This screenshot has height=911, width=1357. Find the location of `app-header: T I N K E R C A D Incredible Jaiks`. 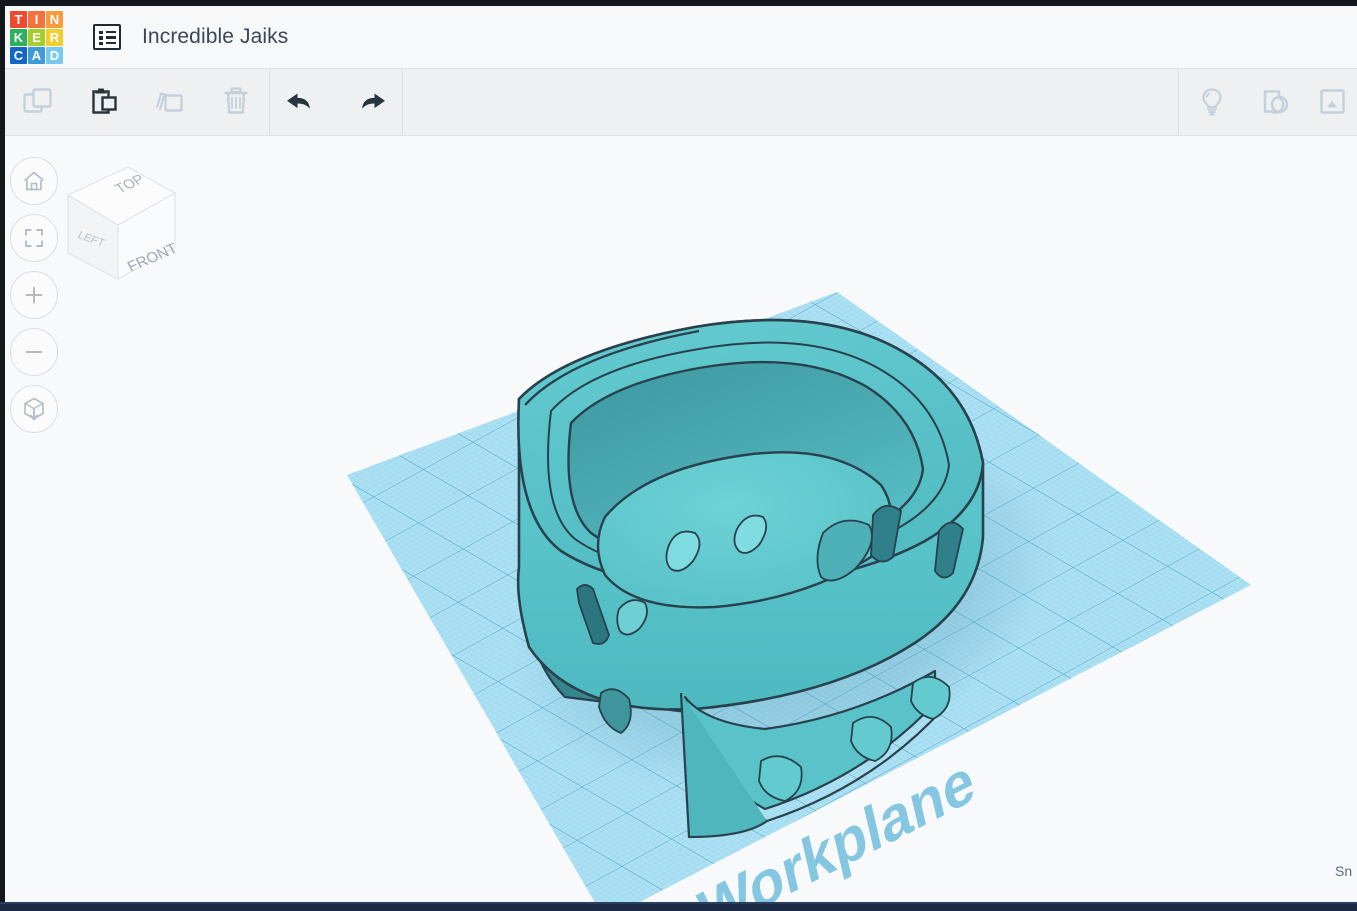

app-header: T I N K E R C A D Incredible Jaiks is located at coordinates (681, 37).